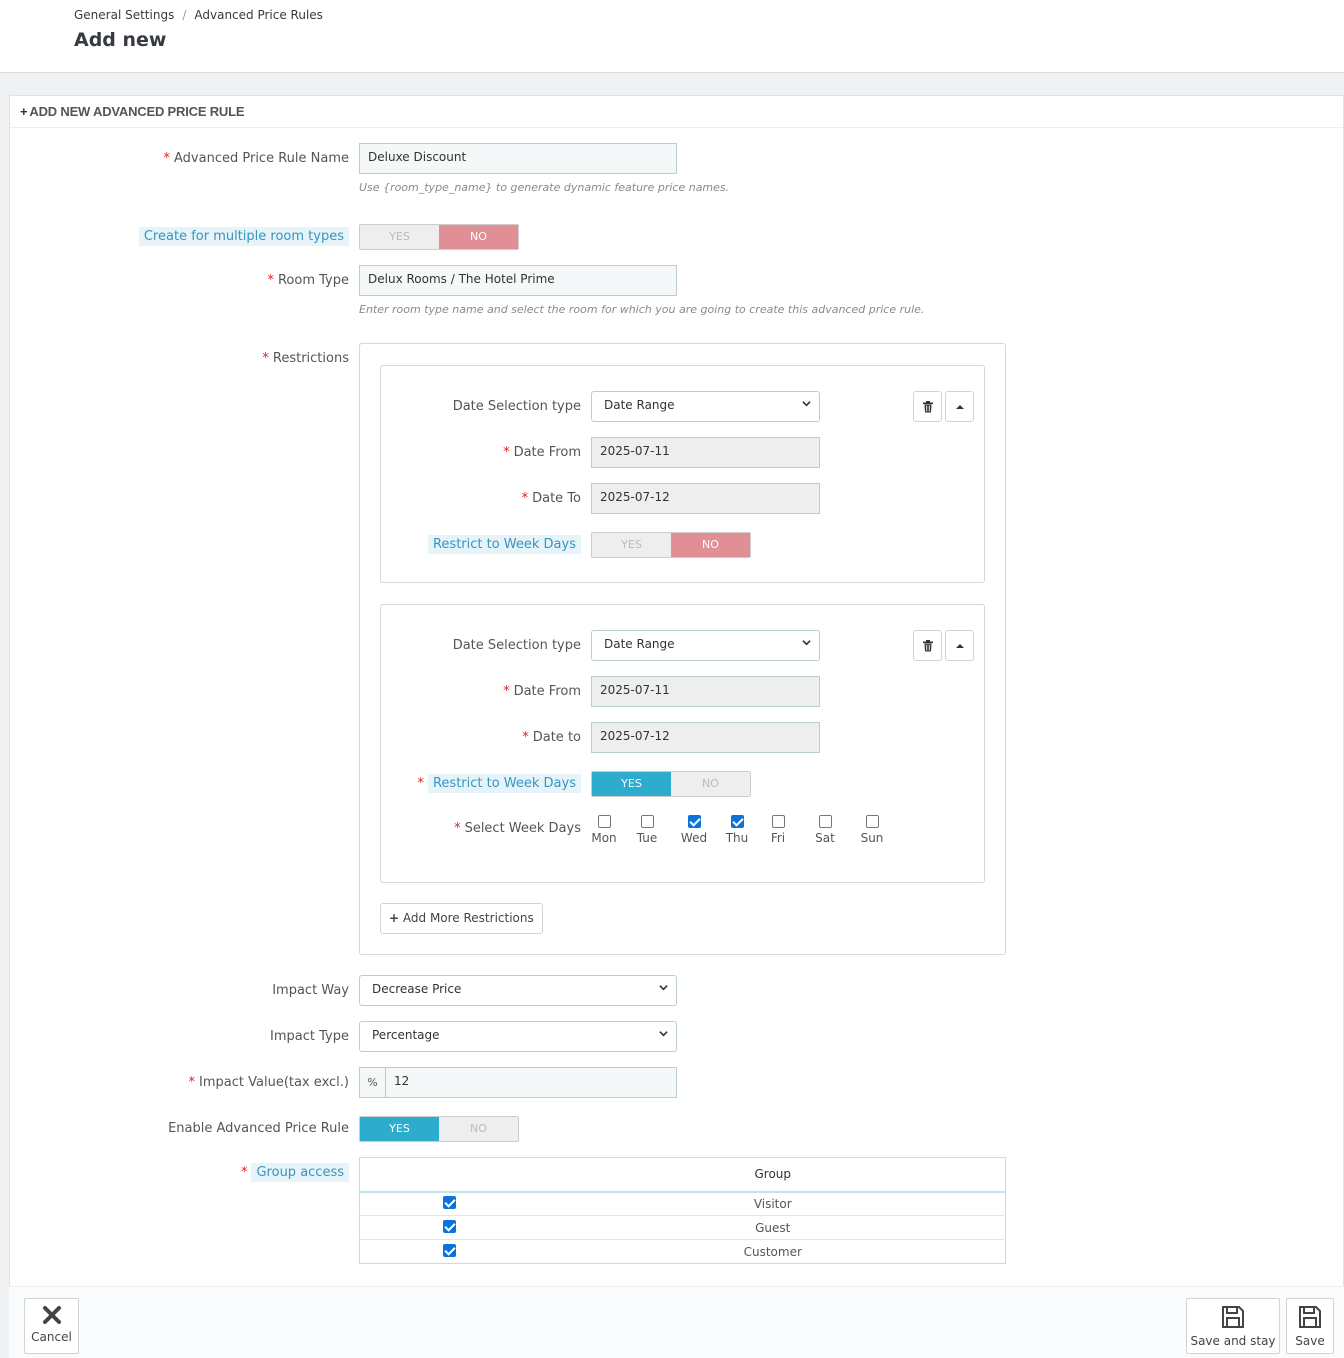 This screenshot has height=1358, width=1344. Describe the element at coordinates (309, 1036) in the screenshot. I see `impact-type-label: Impact Type` at that location.